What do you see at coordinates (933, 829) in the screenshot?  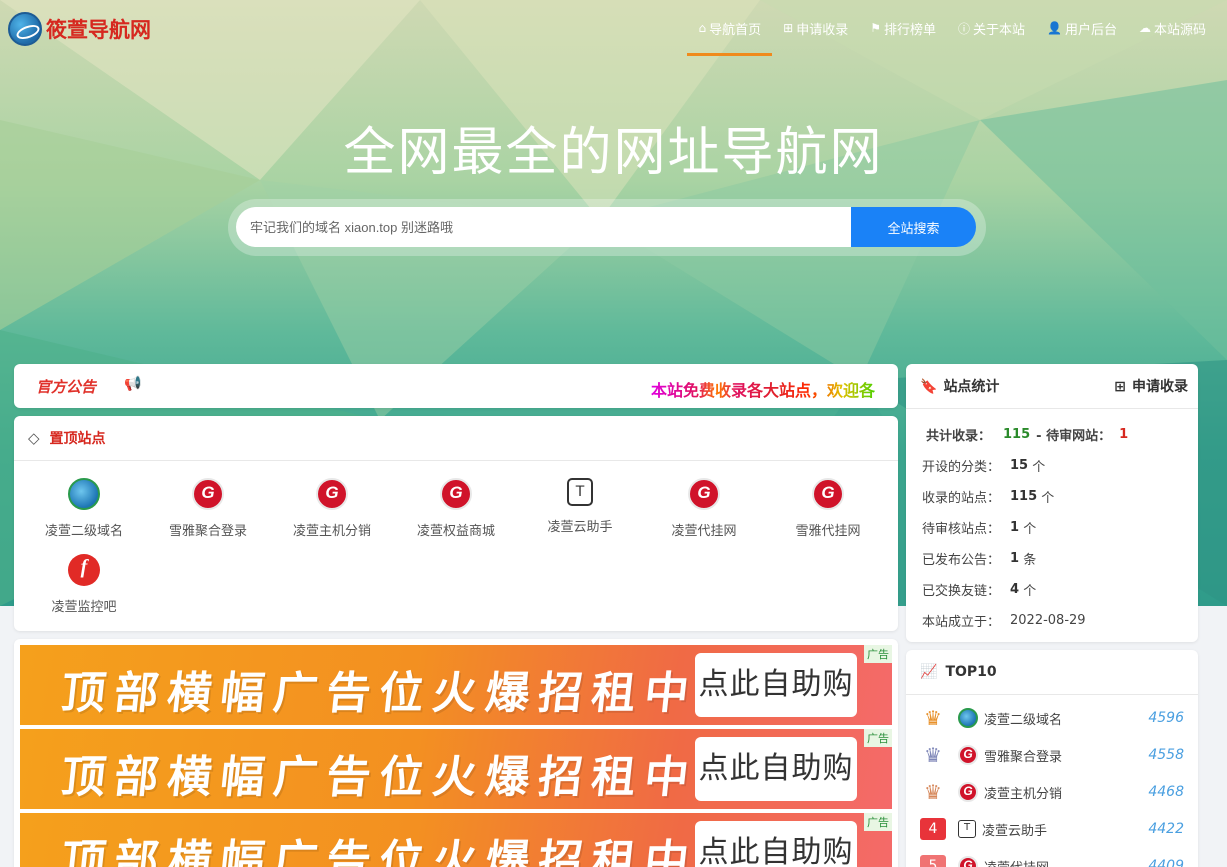 I see `rank-number: 4` at bounding box center [933, 829].